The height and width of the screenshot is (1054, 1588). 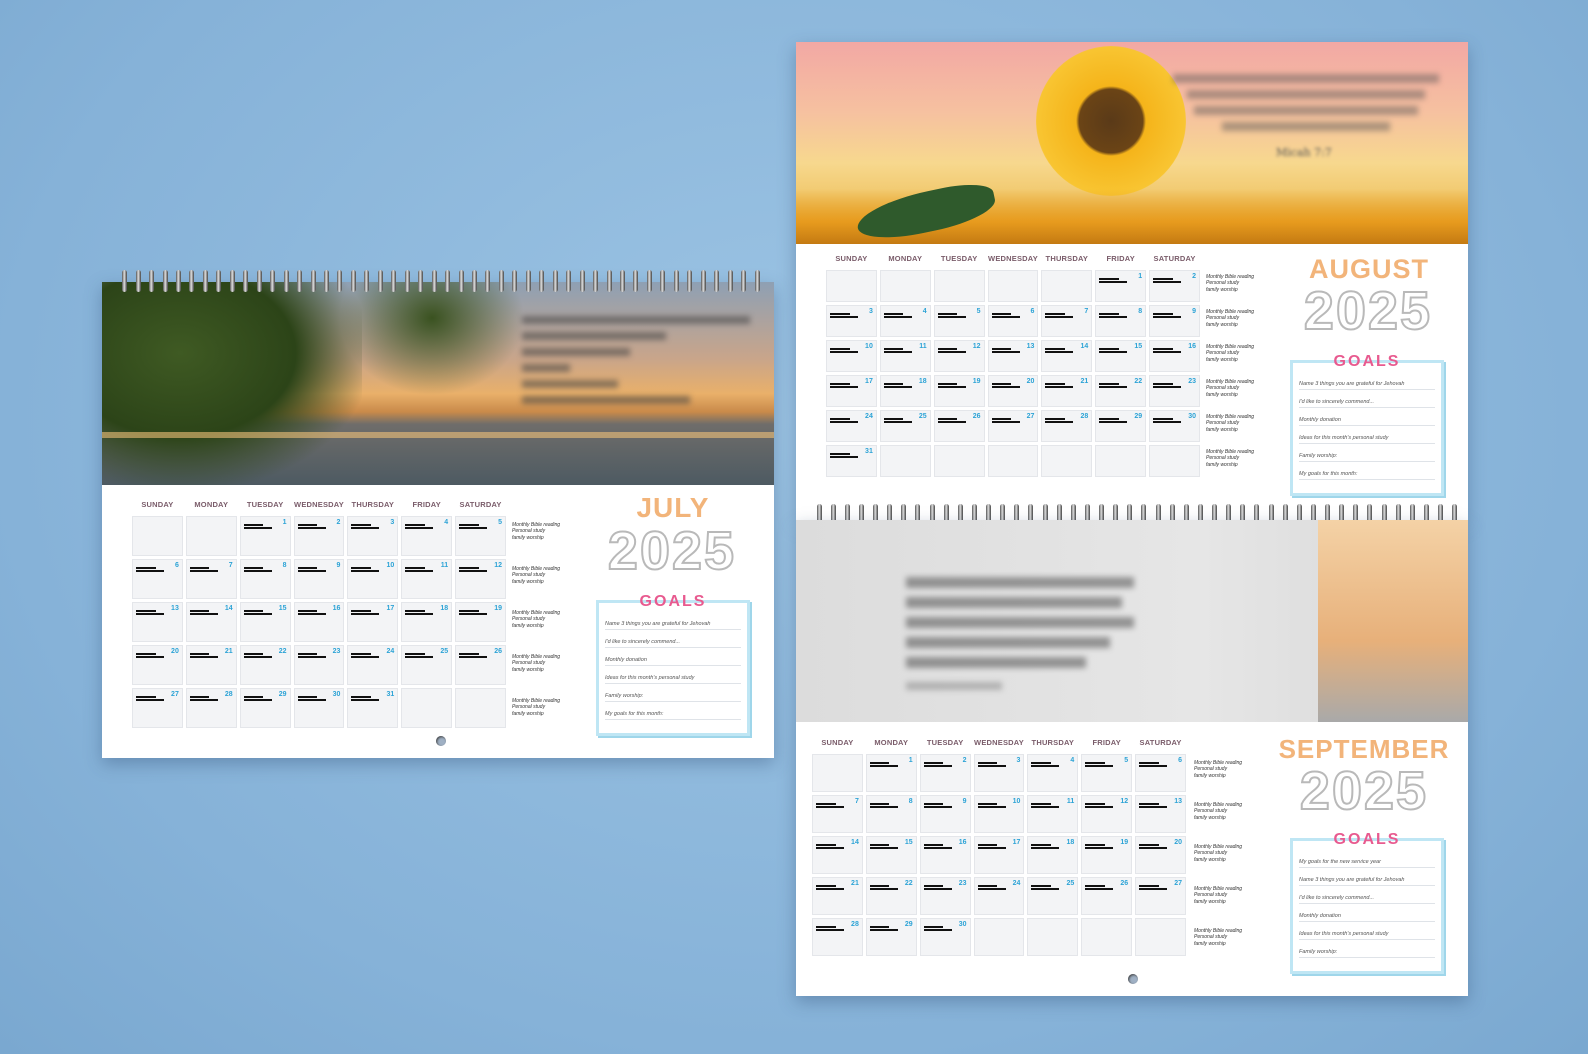 I want to click on day-cell: 31, so click(x=373, y=708).